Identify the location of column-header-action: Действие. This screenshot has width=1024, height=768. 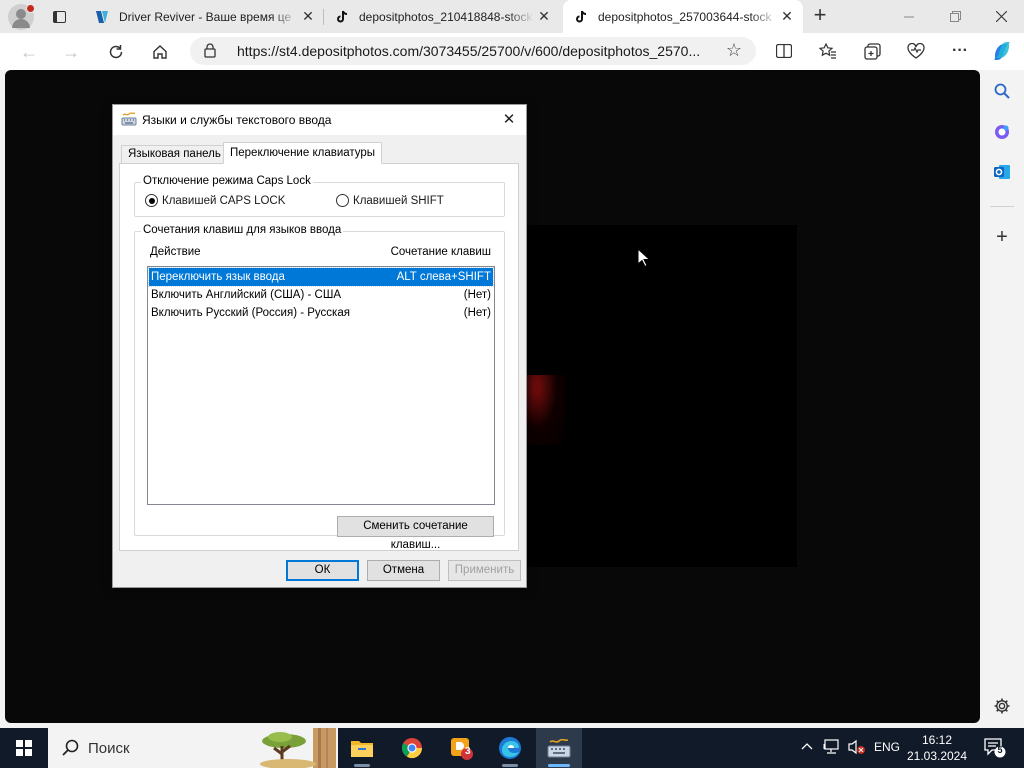
(175, 252).